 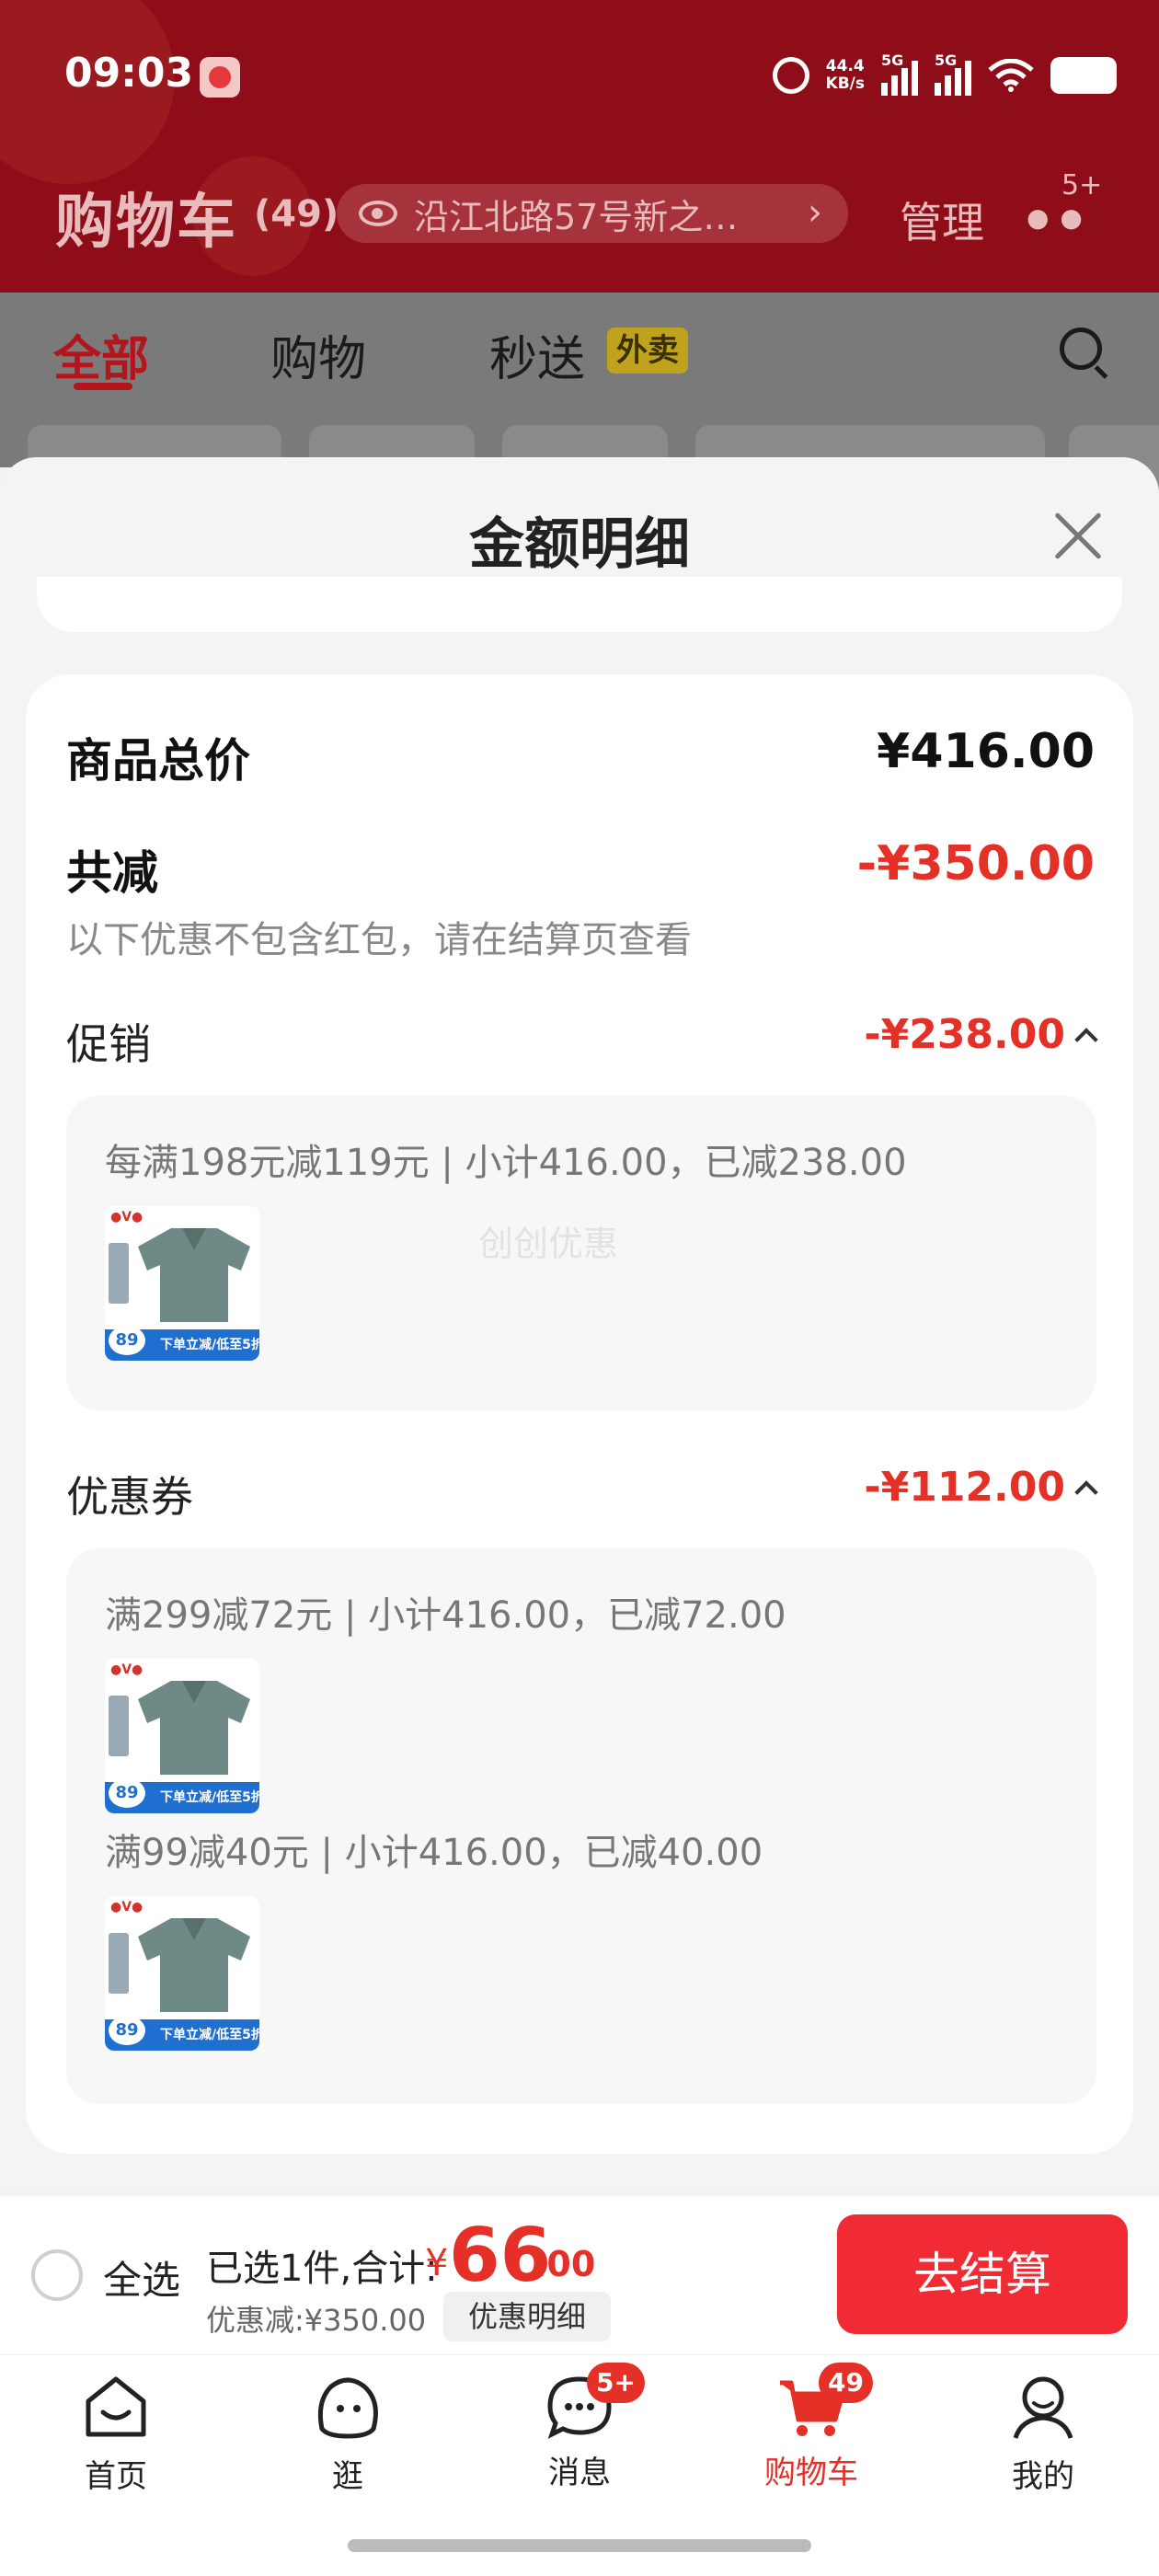 I want to click on eye-icon, so click(x=378, y=213).